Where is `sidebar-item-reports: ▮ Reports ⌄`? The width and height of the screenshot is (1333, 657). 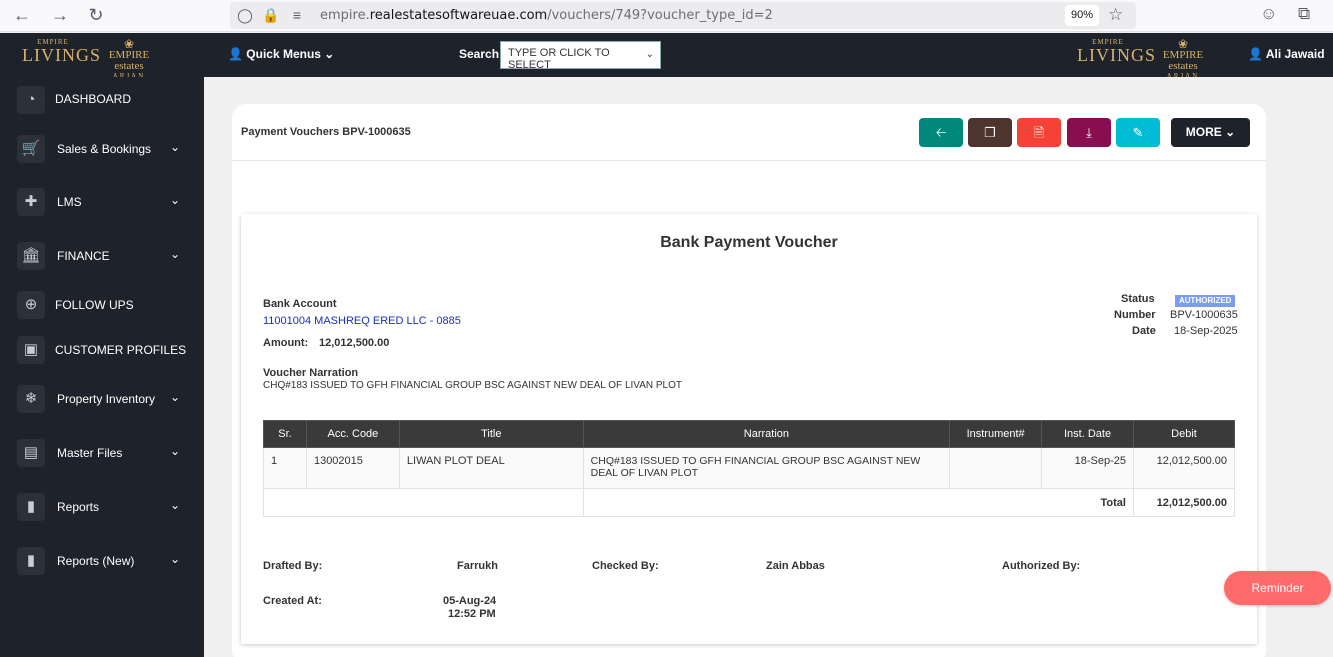 sidebar-item-reports: ▮ Reports ⌄ is located at coordinates (102, 506).